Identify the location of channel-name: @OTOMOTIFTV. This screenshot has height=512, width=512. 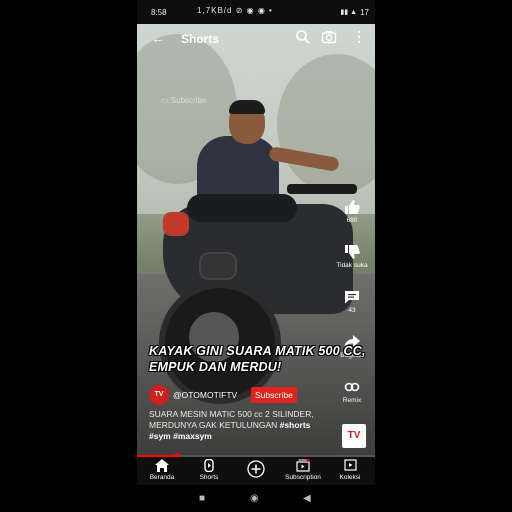
(205, 395).